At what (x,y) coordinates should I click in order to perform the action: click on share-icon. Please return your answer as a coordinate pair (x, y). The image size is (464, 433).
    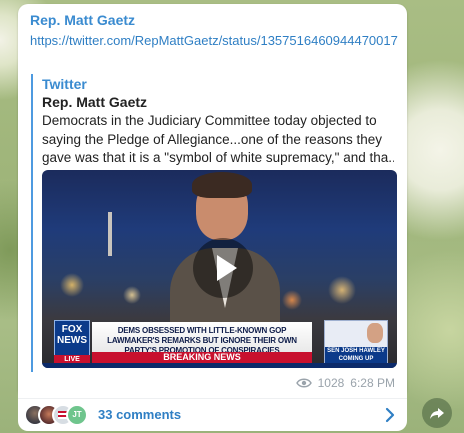
    Looking at the image, I should click on (437, 413).